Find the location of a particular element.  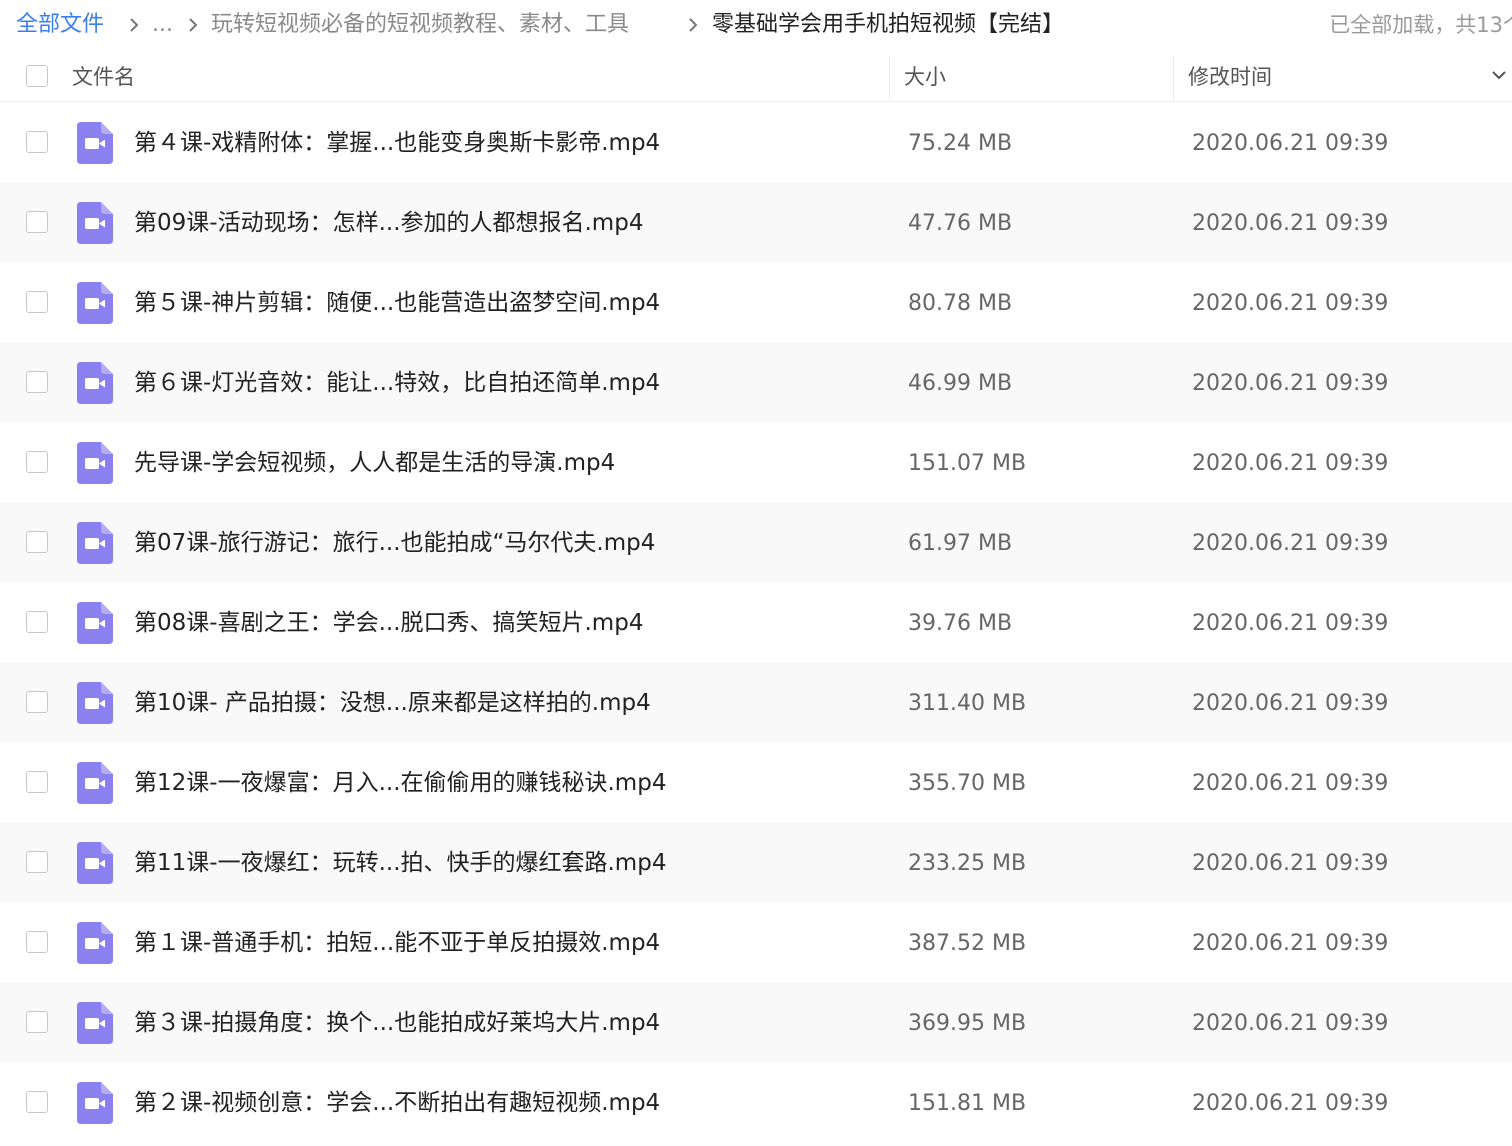

file-size: 47.76 MB is located at coordinates (960, 223).